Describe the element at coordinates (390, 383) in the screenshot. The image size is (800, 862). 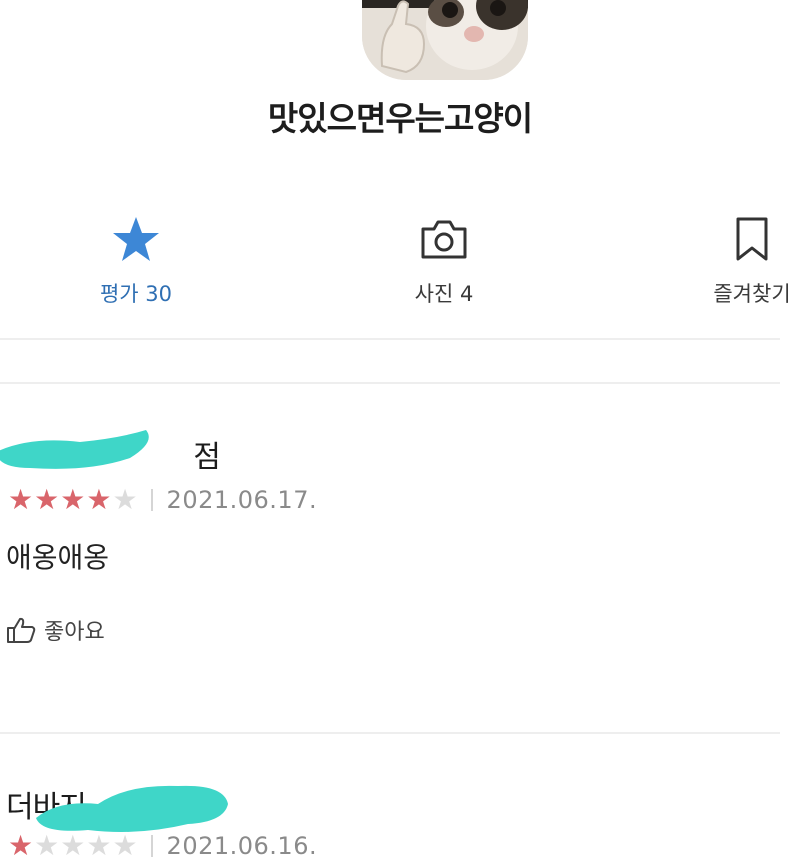
I see `section-divider` at that location.